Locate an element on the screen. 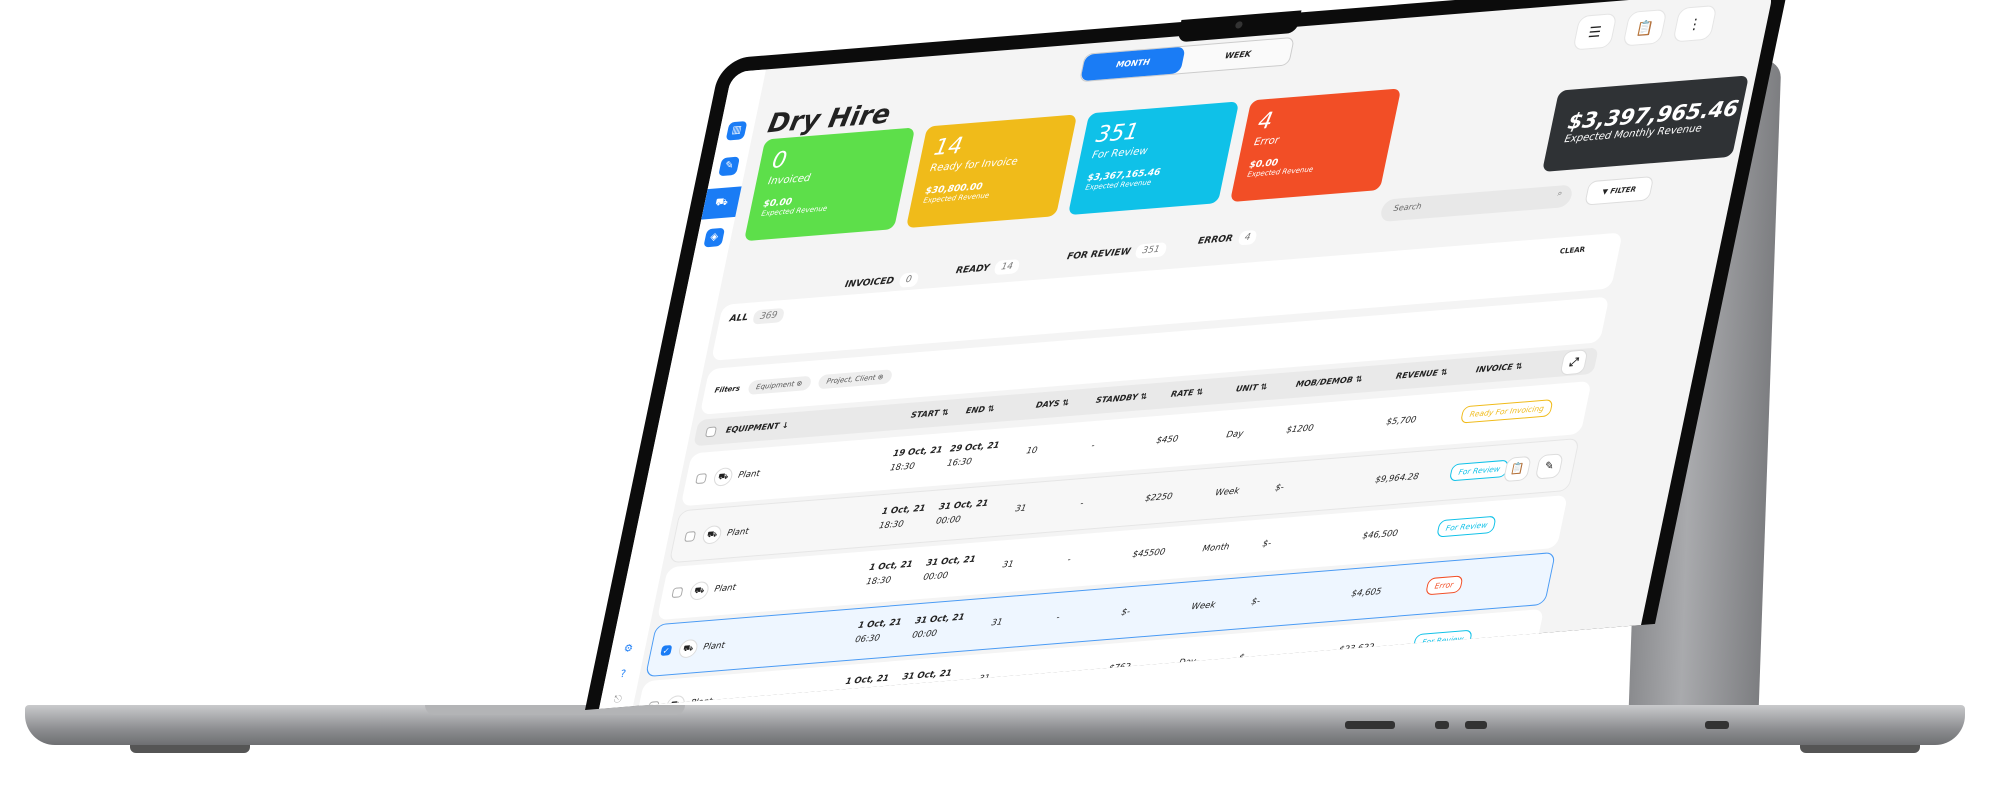 The height and width of the screenshot is (793, 2000). cell-start-date: 19 Oct, 21 is located at coordinates (918, 452).